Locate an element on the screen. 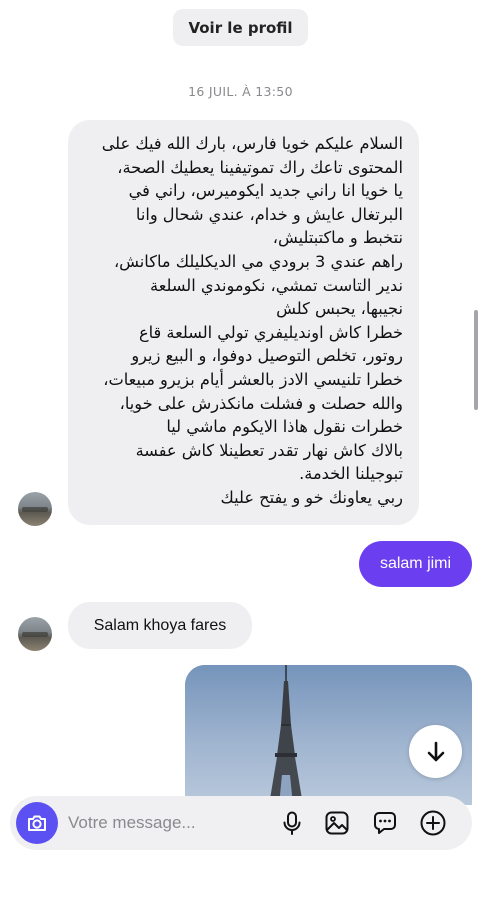  add-attachment-button is located at coordinates (433, 823).